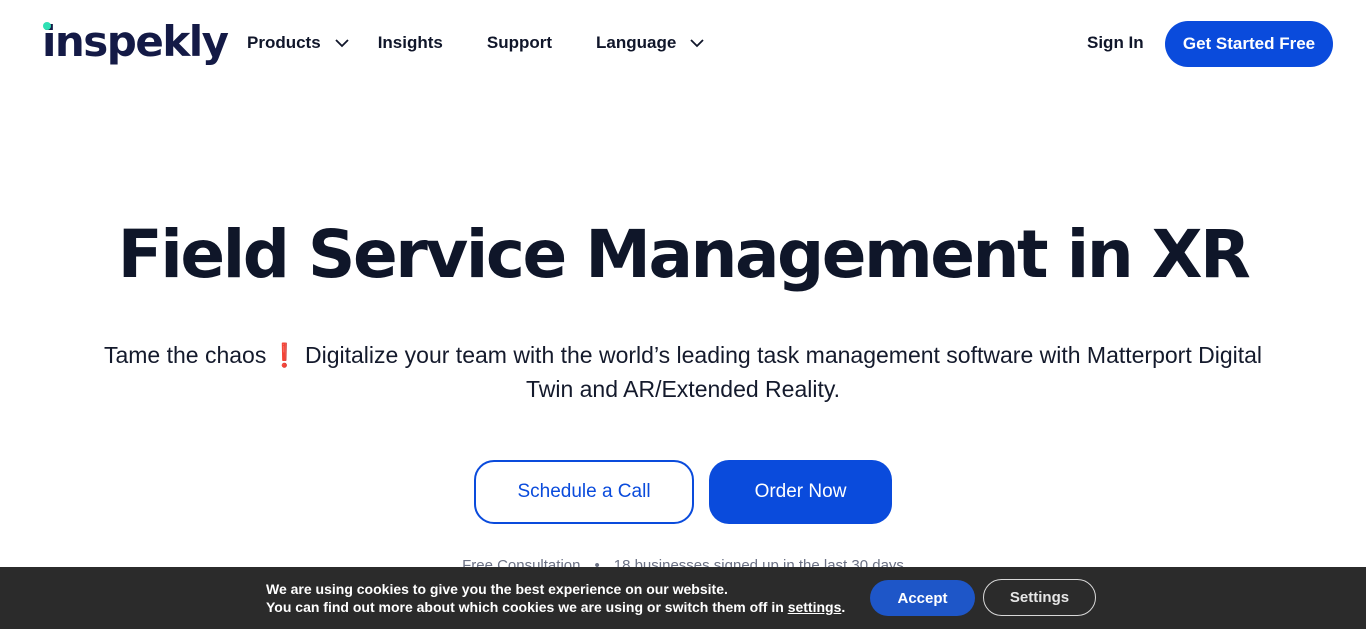 The height and width of the screenshot is (629, 1366). What do you see at coordinates (636, 42) in the screenshot?
I see `nav-language-label: Language` at bounding box center [636, 42].